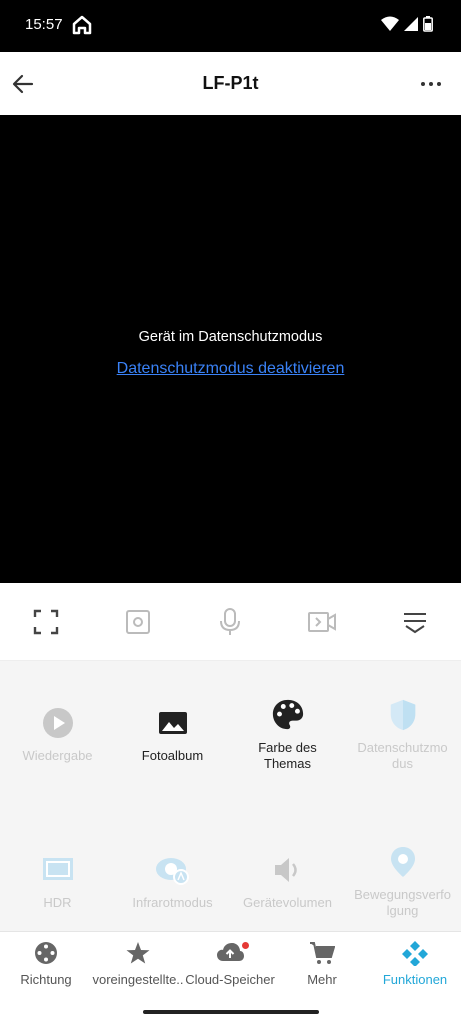  What do you see at coordinates (57, 869) in the screenshot?
I see `hdr-icon` at bounding box center [57, 869].